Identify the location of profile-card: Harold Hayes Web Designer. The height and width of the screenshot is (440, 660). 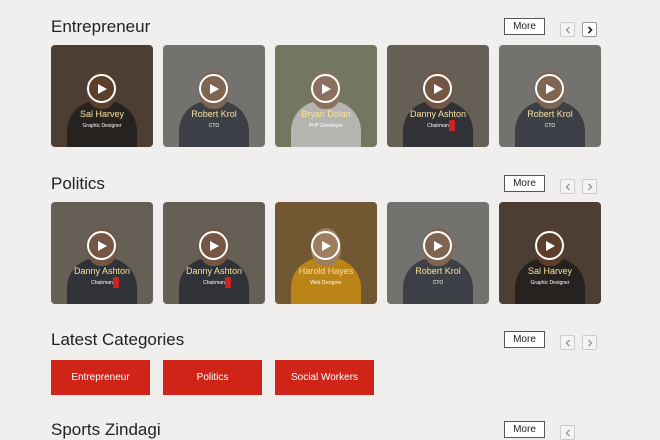
(326, 253).